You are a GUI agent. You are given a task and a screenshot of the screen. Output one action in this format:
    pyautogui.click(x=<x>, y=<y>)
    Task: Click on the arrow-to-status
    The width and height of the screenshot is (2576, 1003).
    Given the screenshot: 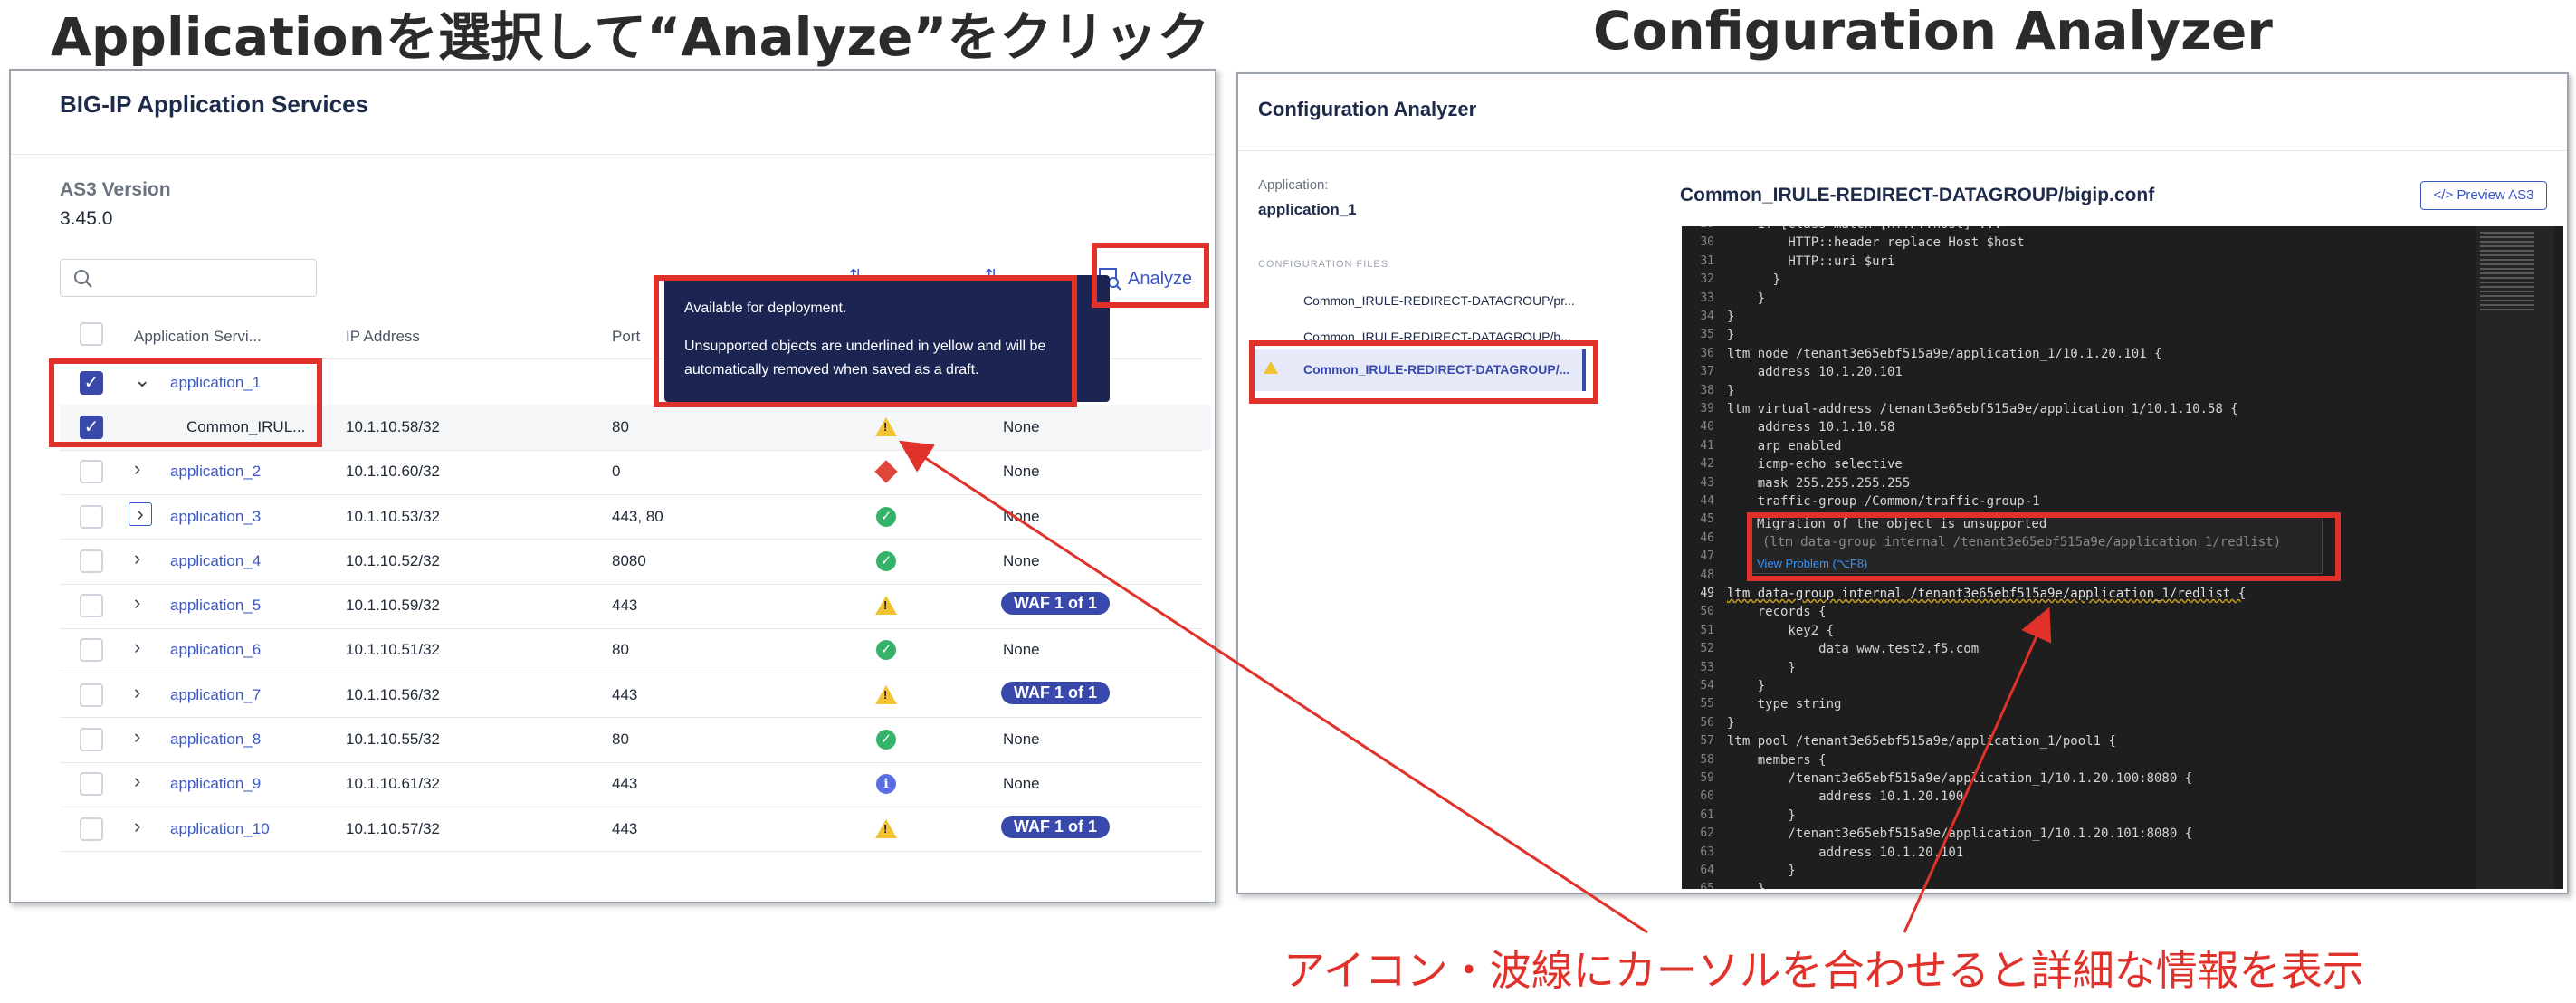 What is the action you would take?
    pyautogui.click(x=1273, y=687)
    